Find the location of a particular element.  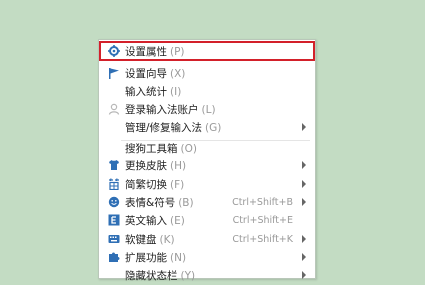

menu-item-accel: (H) is located at coordinates (178, 165).